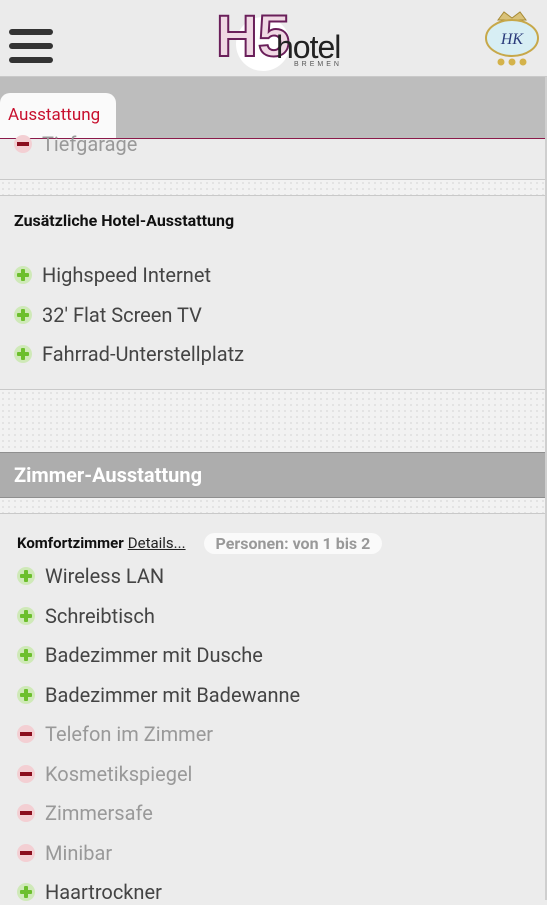 This screenshot has width=547, height=905. I want to click on item-label: Wireless LAN, so click(105, 576).